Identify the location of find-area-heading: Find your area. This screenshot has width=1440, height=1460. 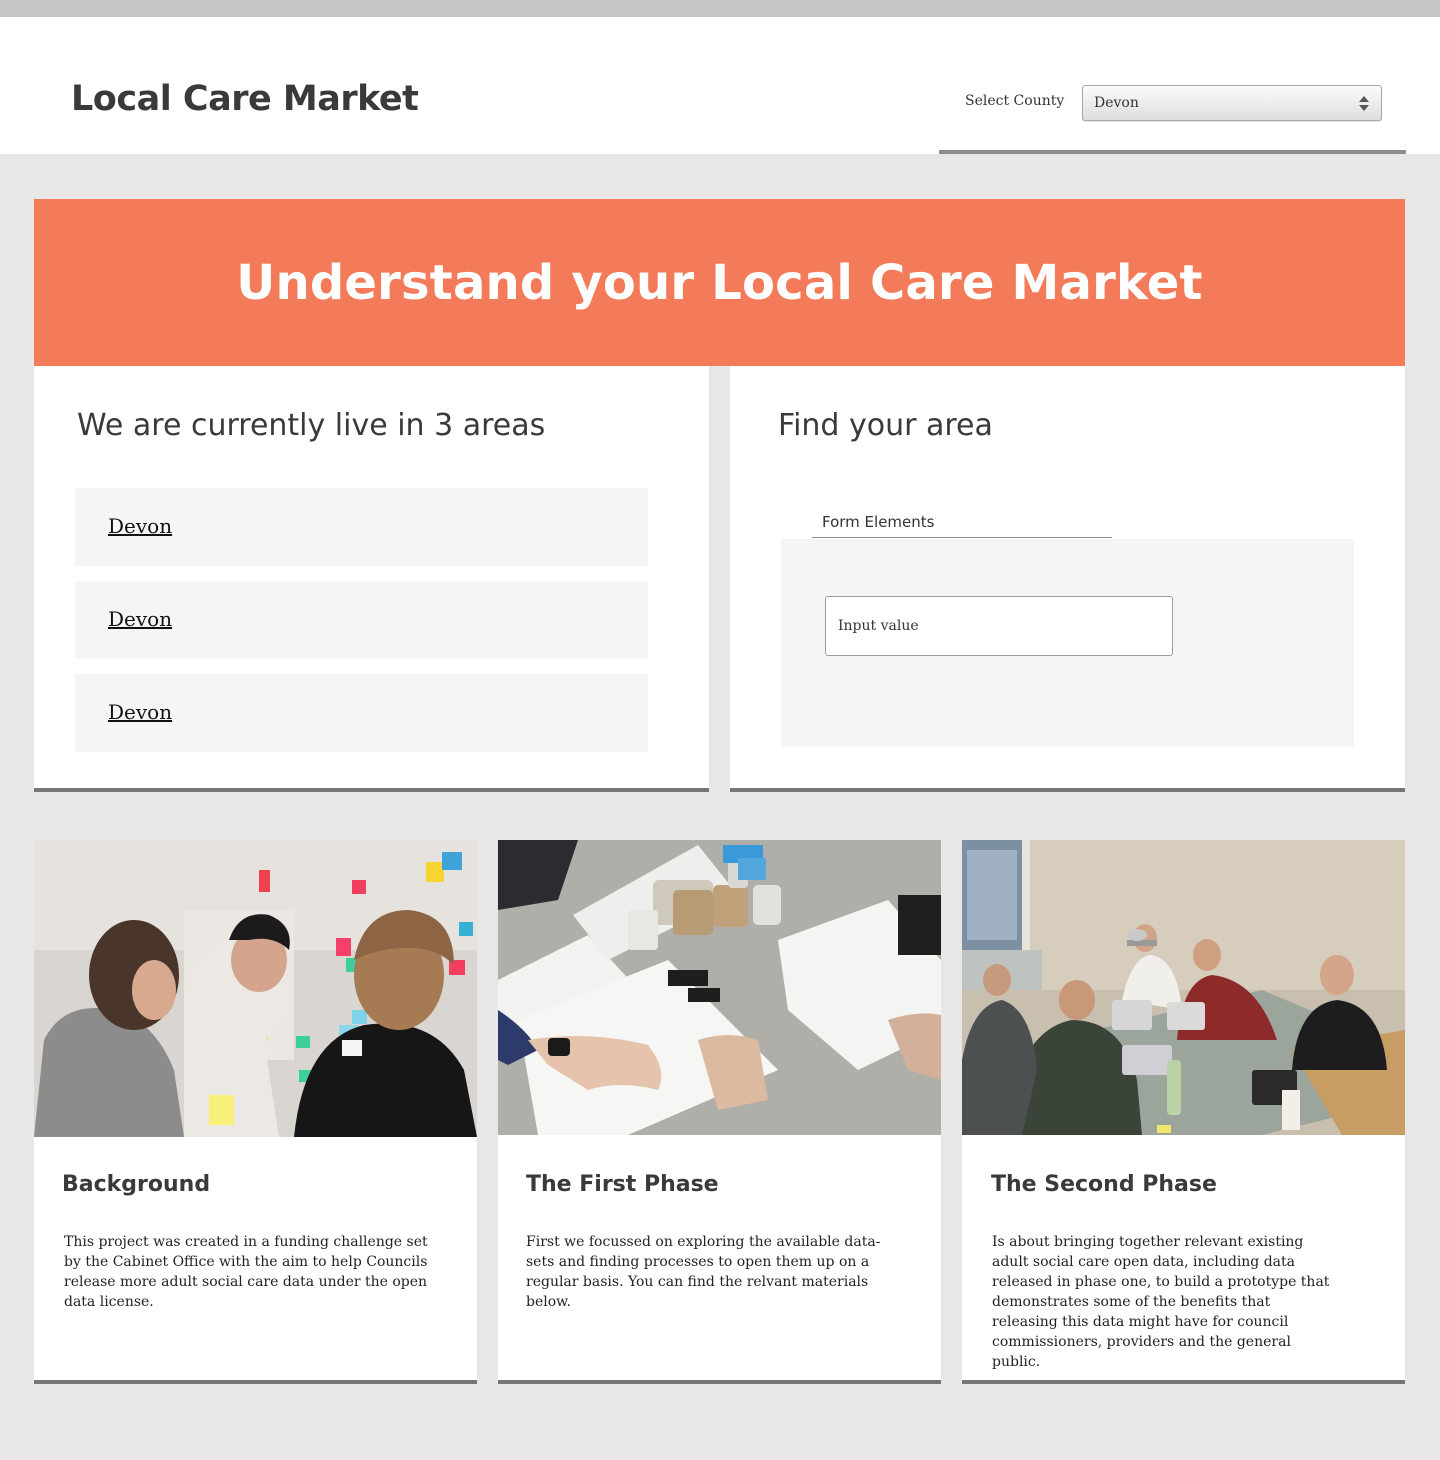
(885, 425).